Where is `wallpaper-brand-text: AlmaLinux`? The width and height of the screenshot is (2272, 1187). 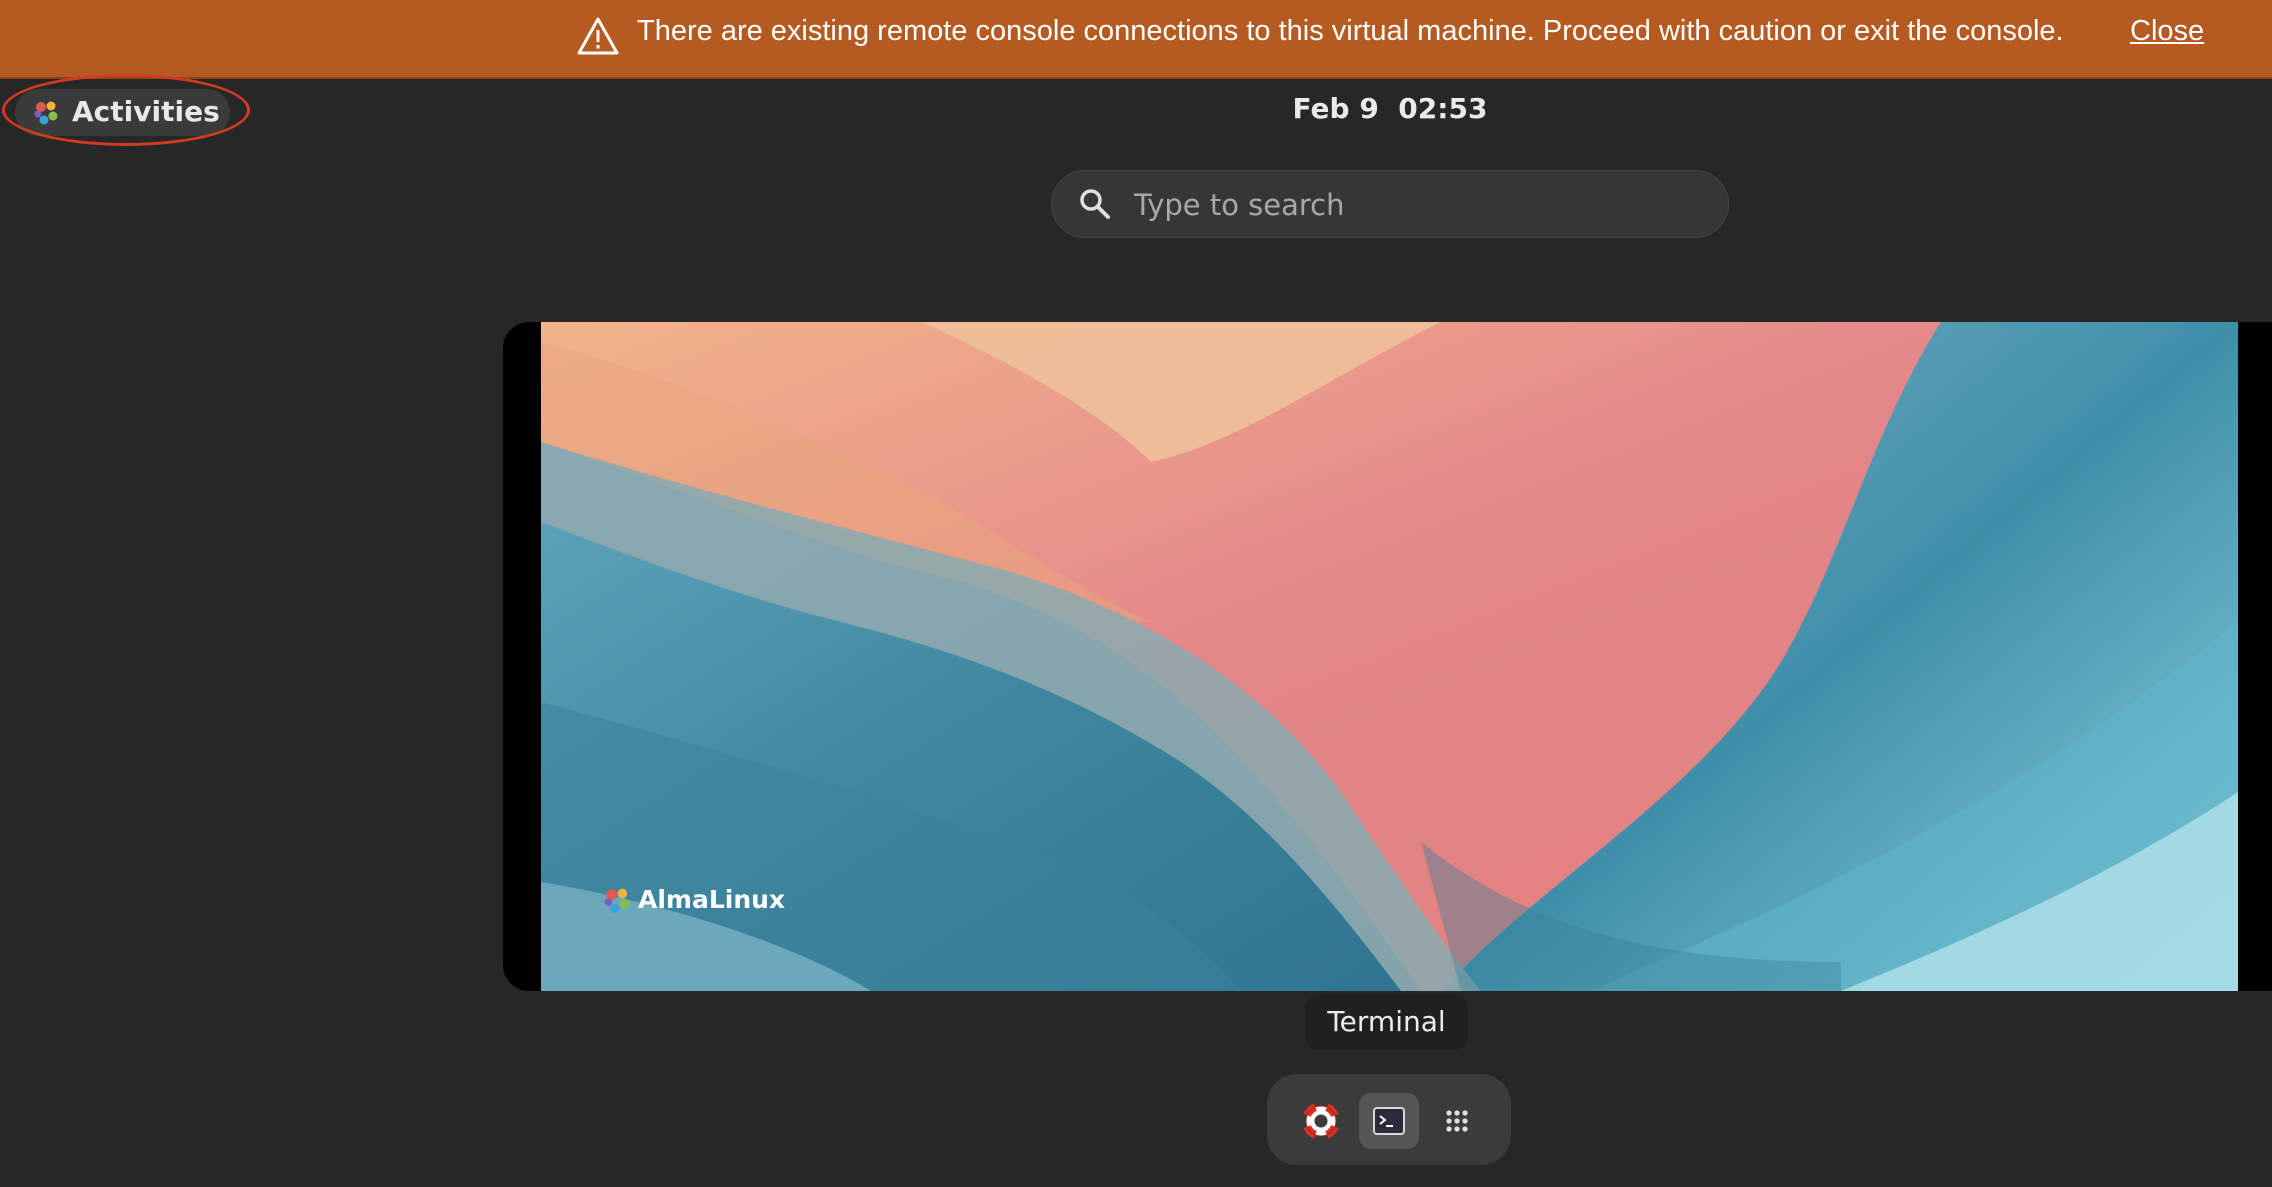
wallpaper-brand-text: AlmaLinux is located at coordinates (712, 899).